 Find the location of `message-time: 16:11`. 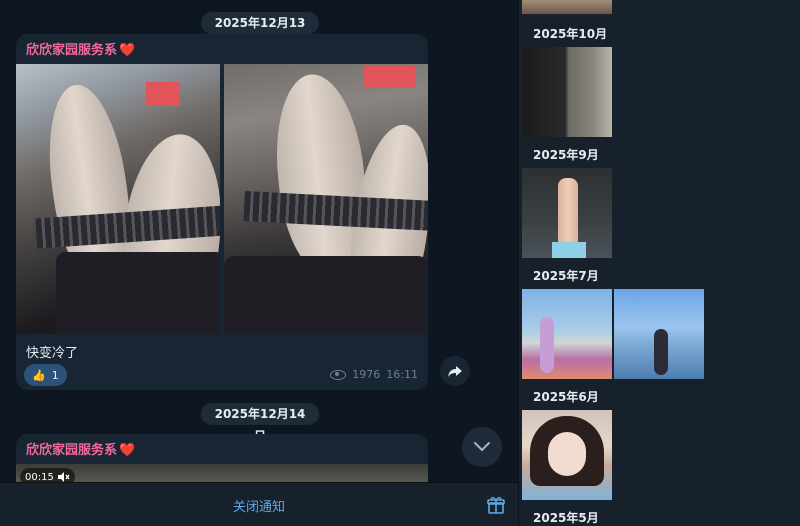

message-time: 16:11 is located at coordinates (402, 374).